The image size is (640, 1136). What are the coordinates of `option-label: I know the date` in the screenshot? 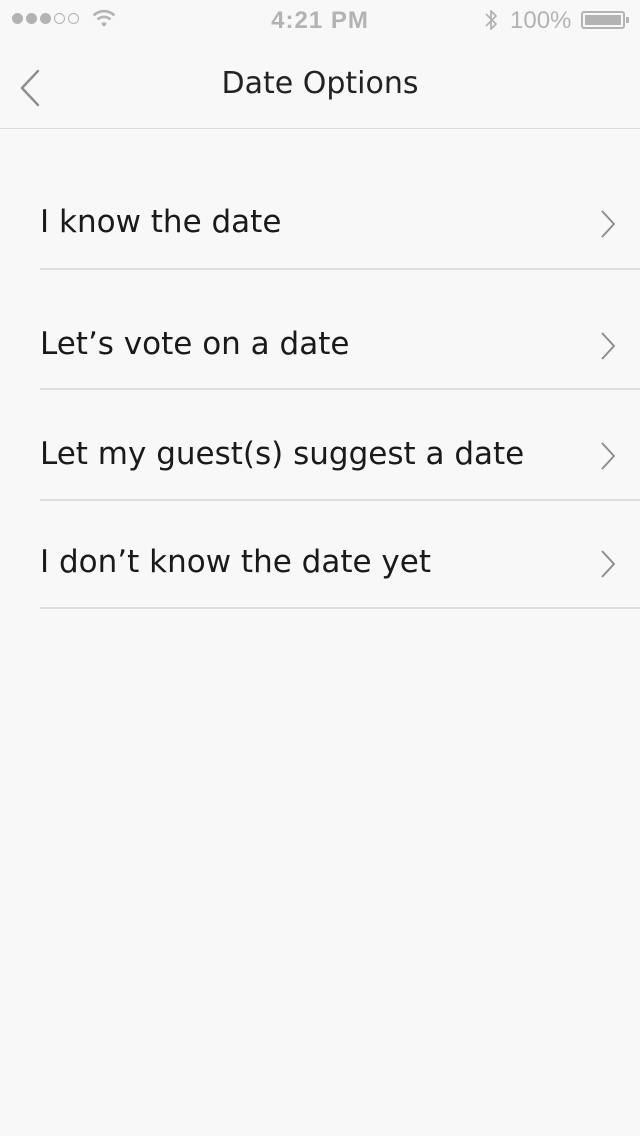 It's located at (161, 222).